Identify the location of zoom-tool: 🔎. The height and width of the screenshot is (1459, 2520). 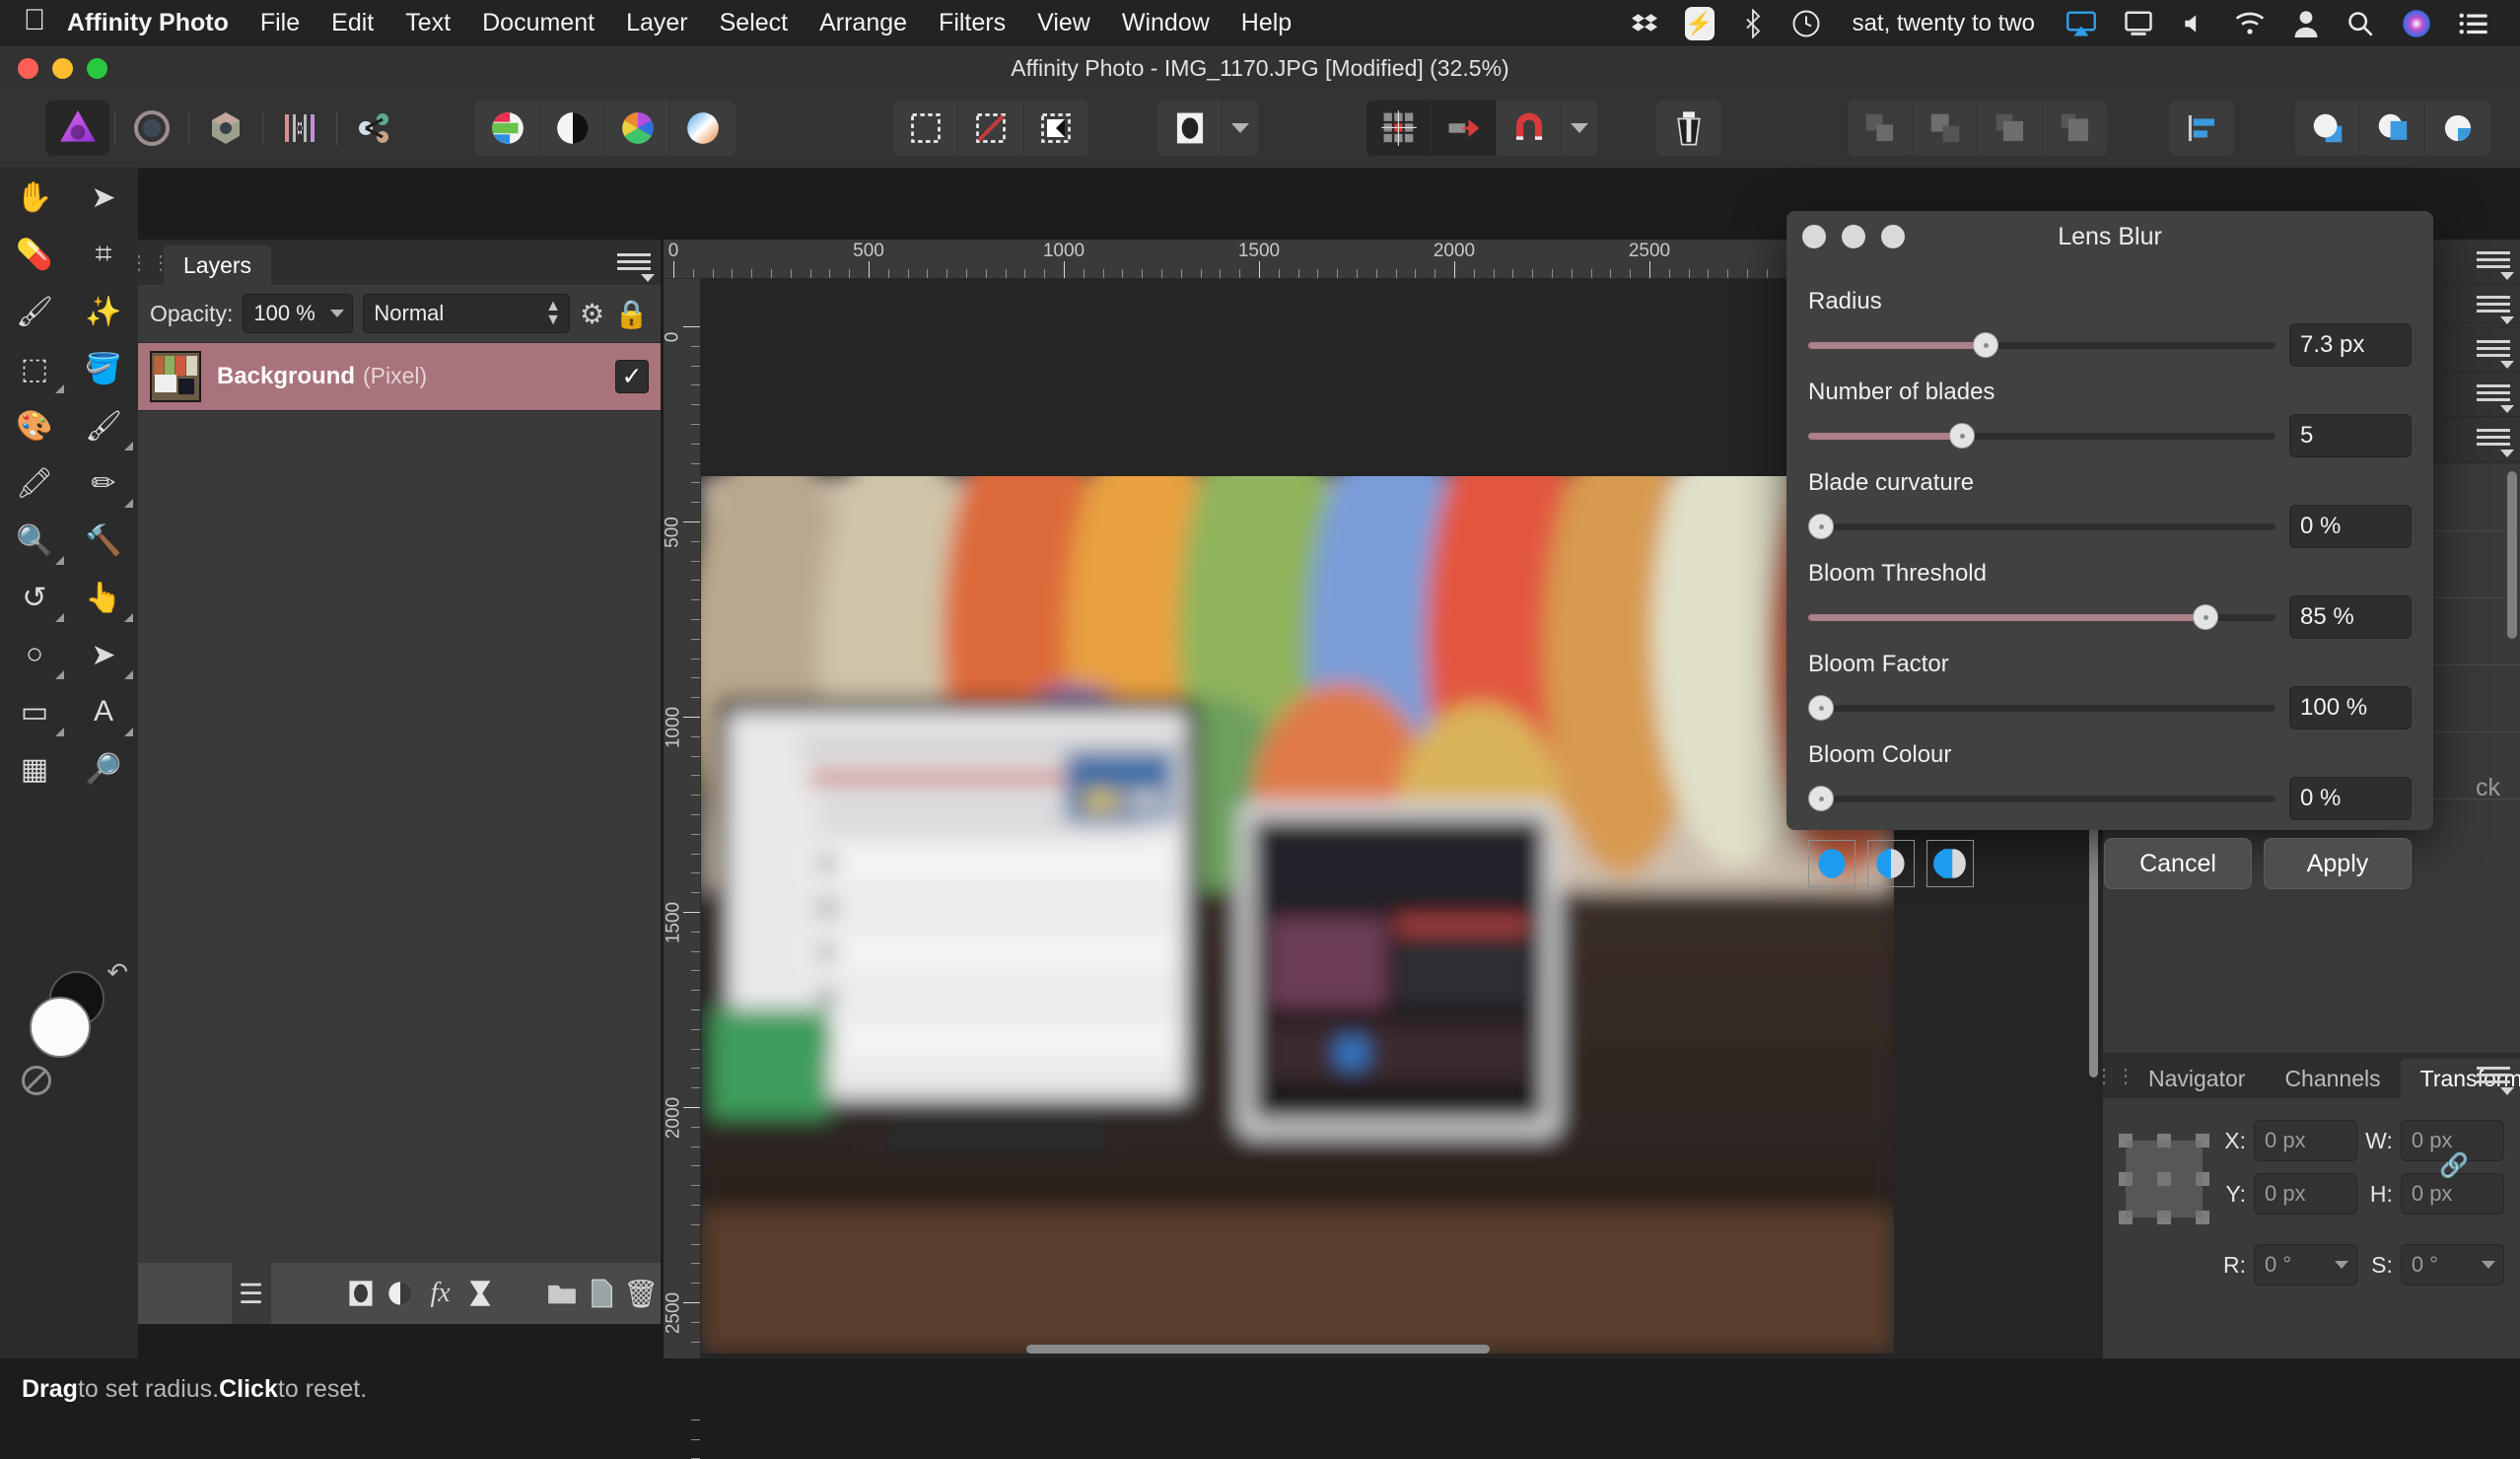
(103, 769).